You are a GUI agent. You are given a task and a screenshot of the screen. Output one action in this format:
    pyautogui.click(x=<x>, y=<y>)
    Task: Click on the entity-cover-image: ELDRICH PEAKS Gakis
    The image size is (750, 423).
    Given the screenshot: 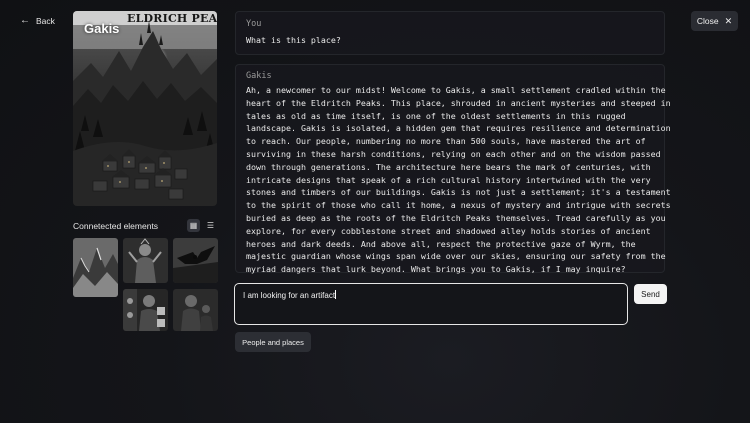 What is the action you would take?
    pyautogui.click(x=145, y=108)
    